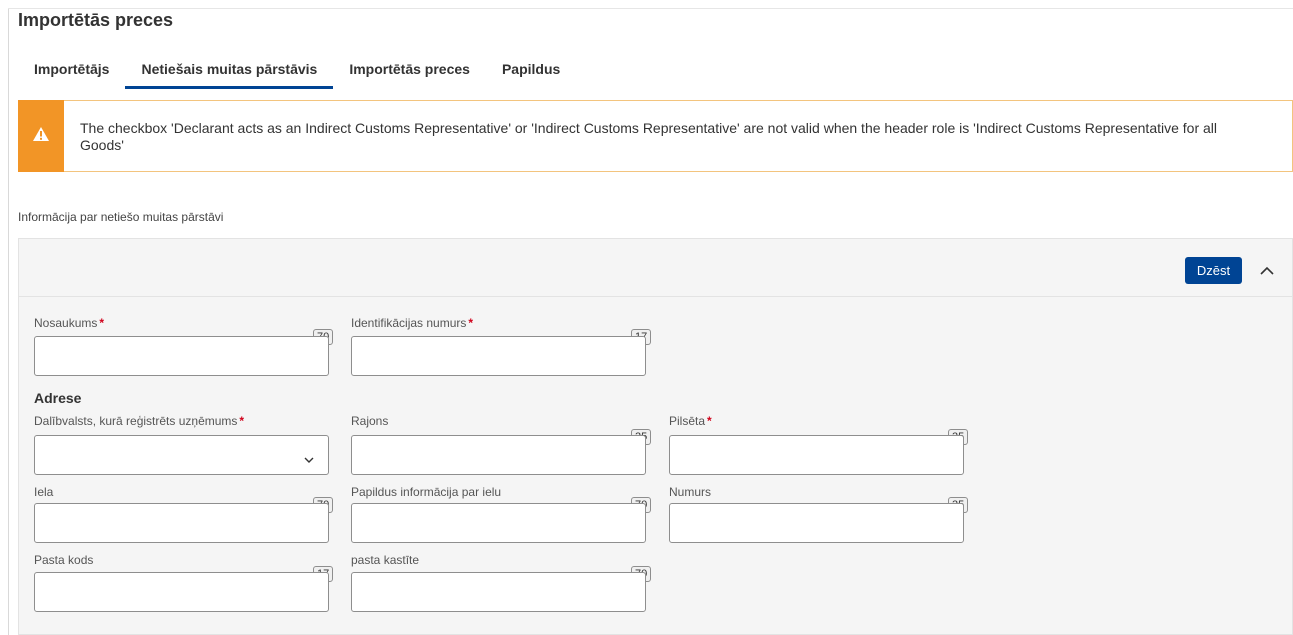 The image size is (1293, 635). Describe the element at coordinates (8, 321) in the screenshot. I see `page-left-border` at that location.